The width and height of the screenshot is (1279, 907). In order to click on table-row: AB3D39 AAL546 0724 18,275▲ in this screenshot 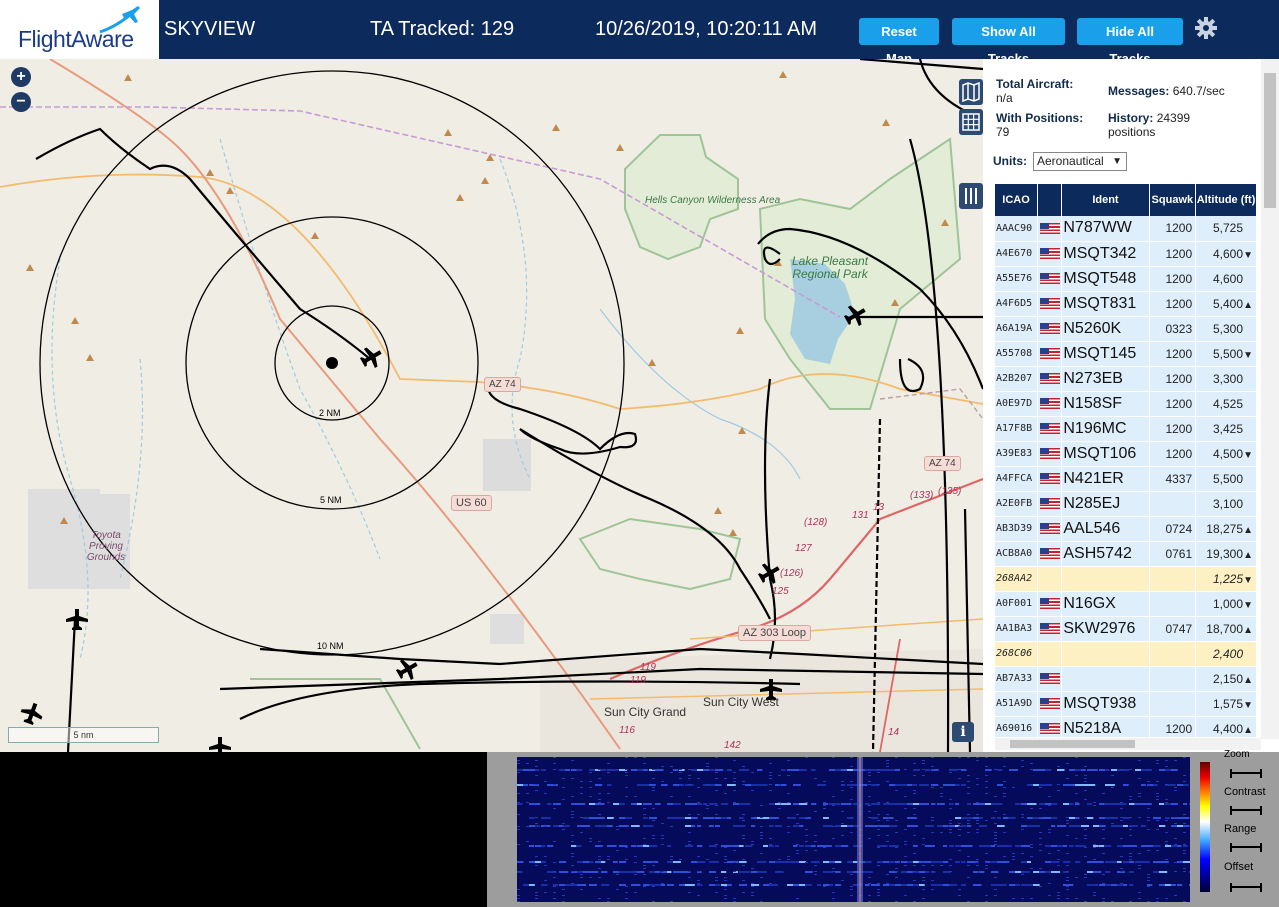, I will do `click(1126, 529)`.